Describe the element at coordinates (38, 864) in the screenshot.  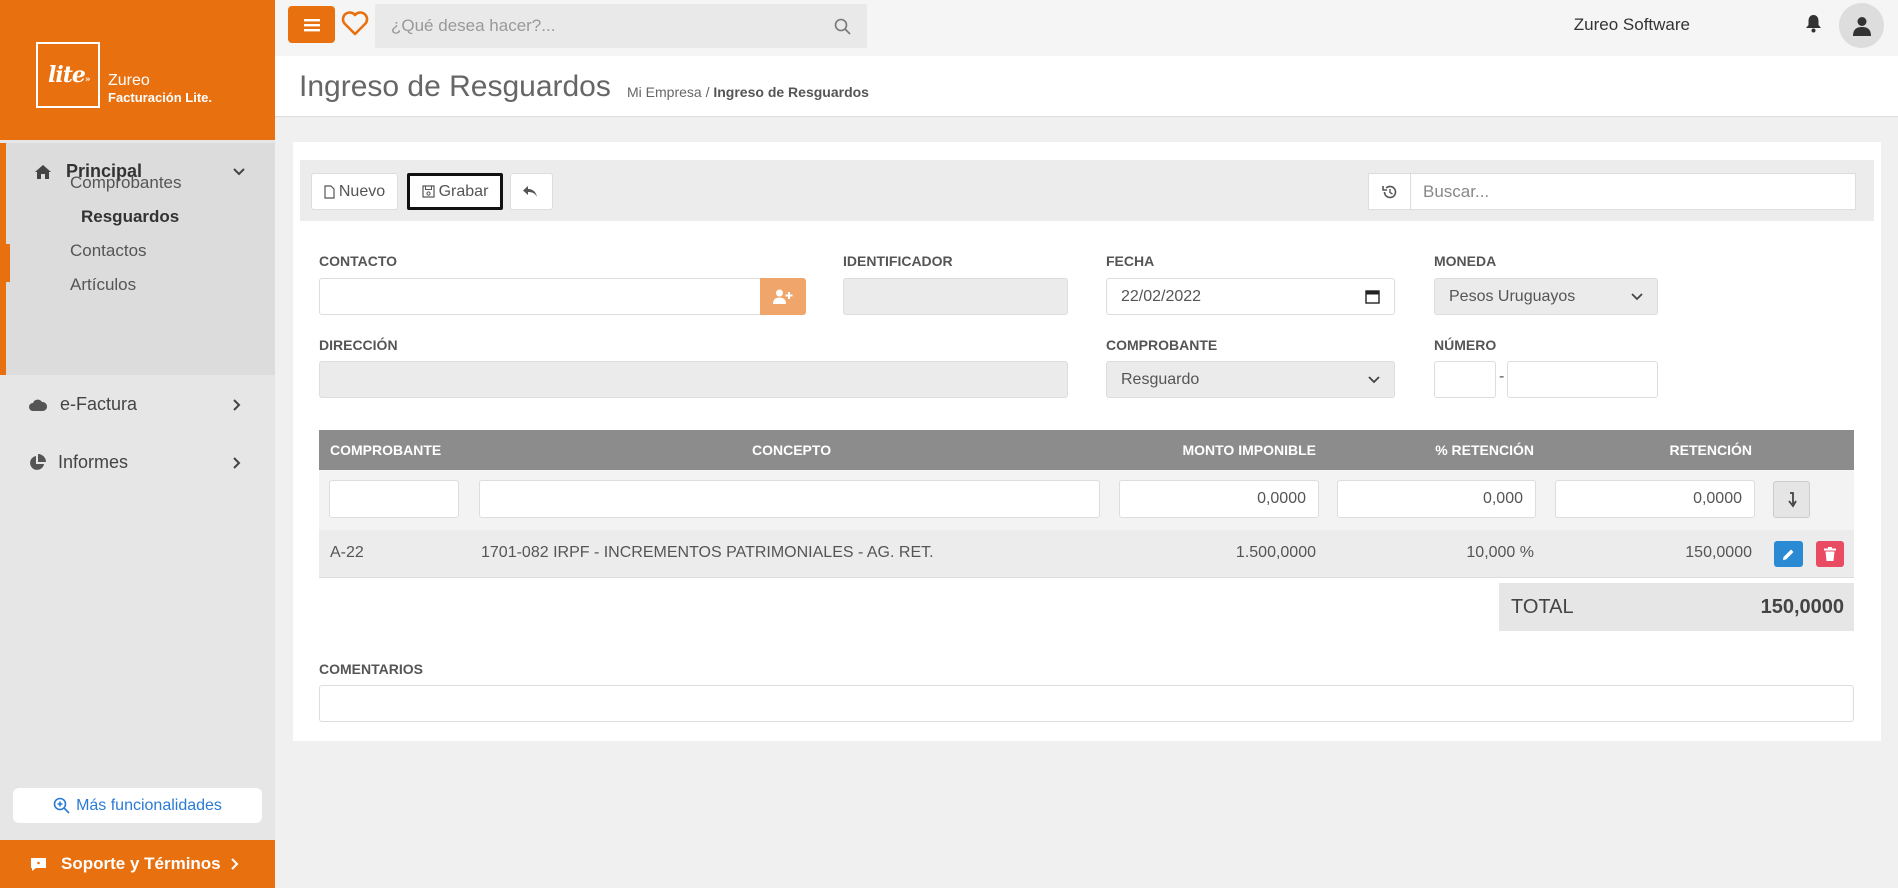
I see `chat-icon` at that location.